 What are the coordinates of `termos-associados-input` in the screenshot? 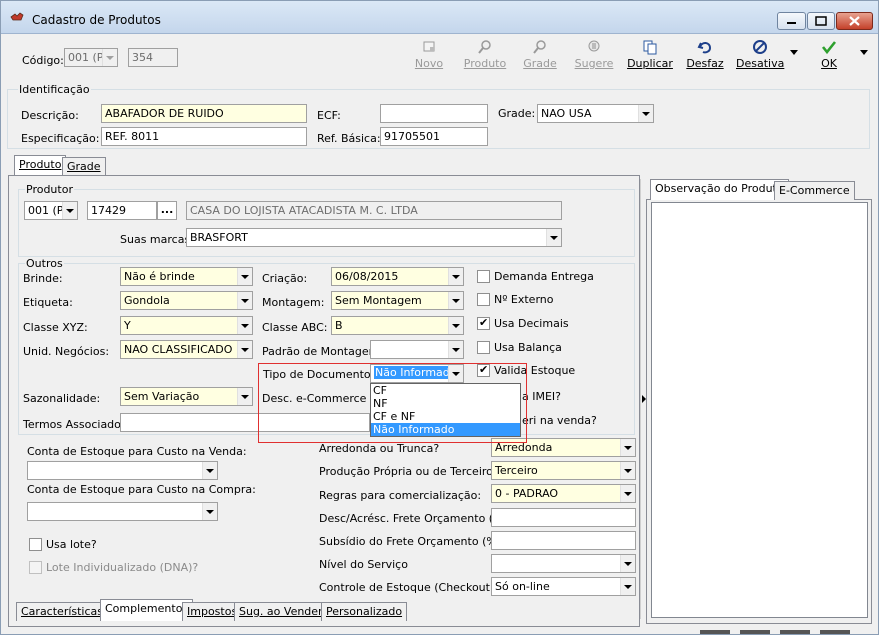 It's located at (245, 422).